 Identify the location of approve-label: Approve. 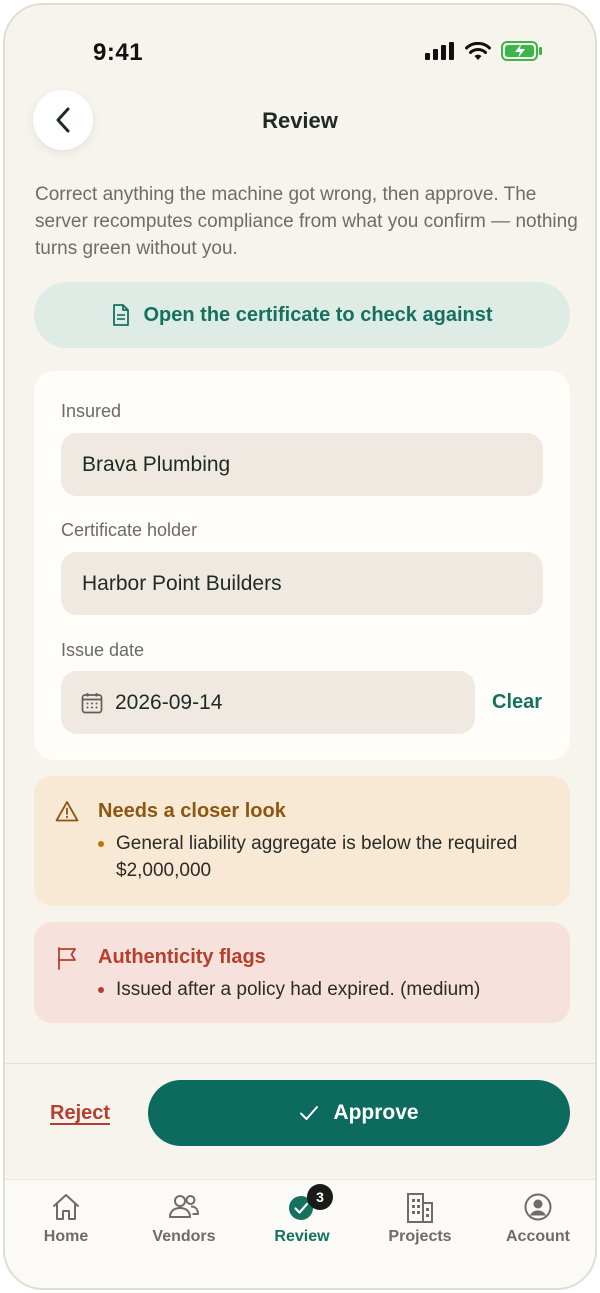
(376, 1112).